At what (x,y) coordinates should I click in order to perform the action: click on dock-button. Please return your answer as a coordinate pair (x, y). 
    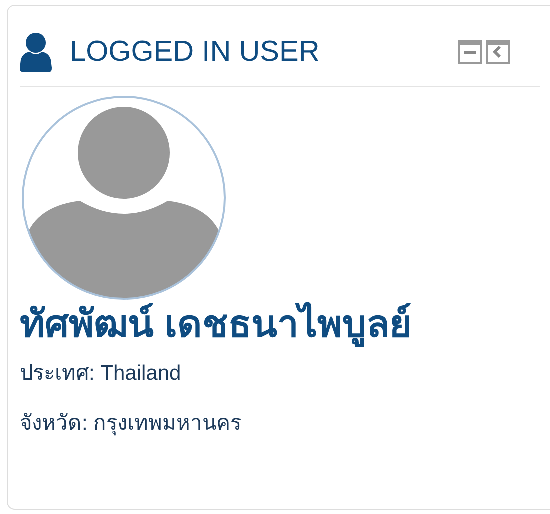
    Looking at the image, I should click on (498, 52).